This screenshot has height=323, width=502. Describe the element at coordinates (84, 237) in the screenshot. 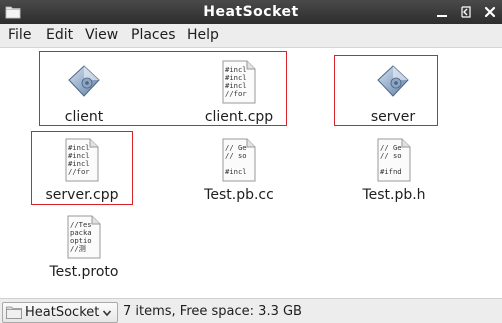

I see `text-file-icon: //Tes packa optio //测` at that location.